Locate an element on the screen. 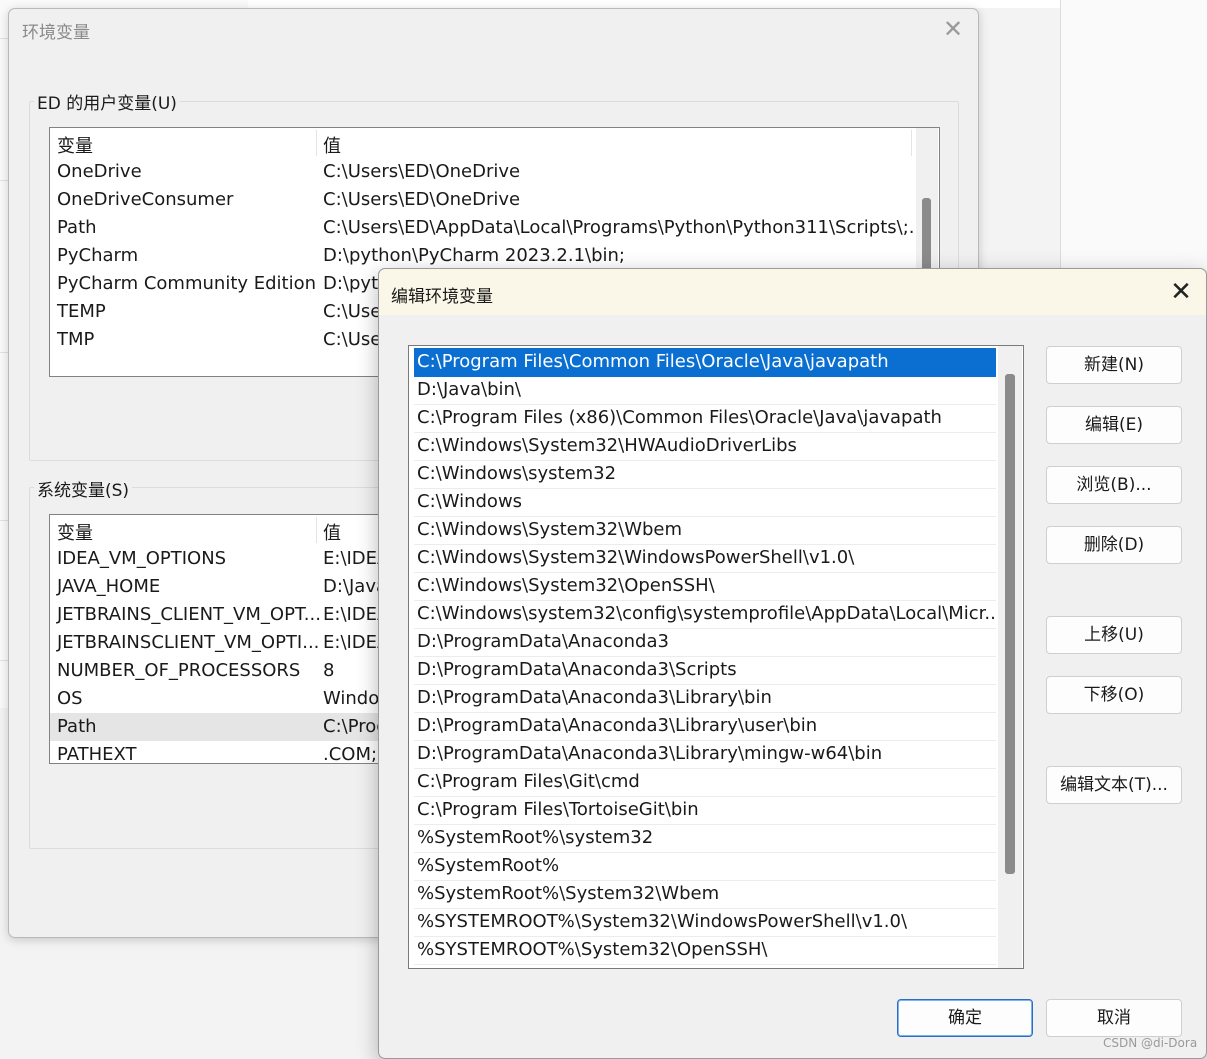 The width and height of the screenshot is (1207, 1059). dialog-title: 编辑环境变量 is located at coordinates (442, 297).